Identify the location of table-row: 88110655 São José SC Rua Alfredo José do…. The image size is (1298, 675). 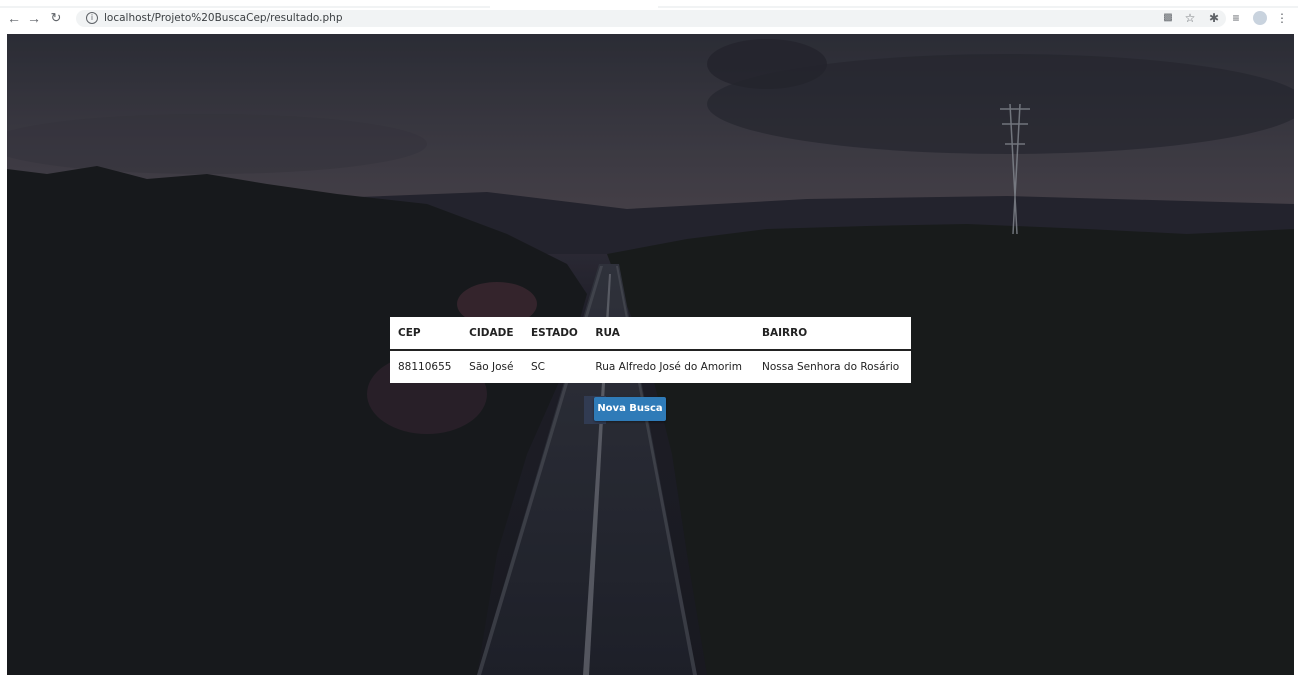
(650, 366).